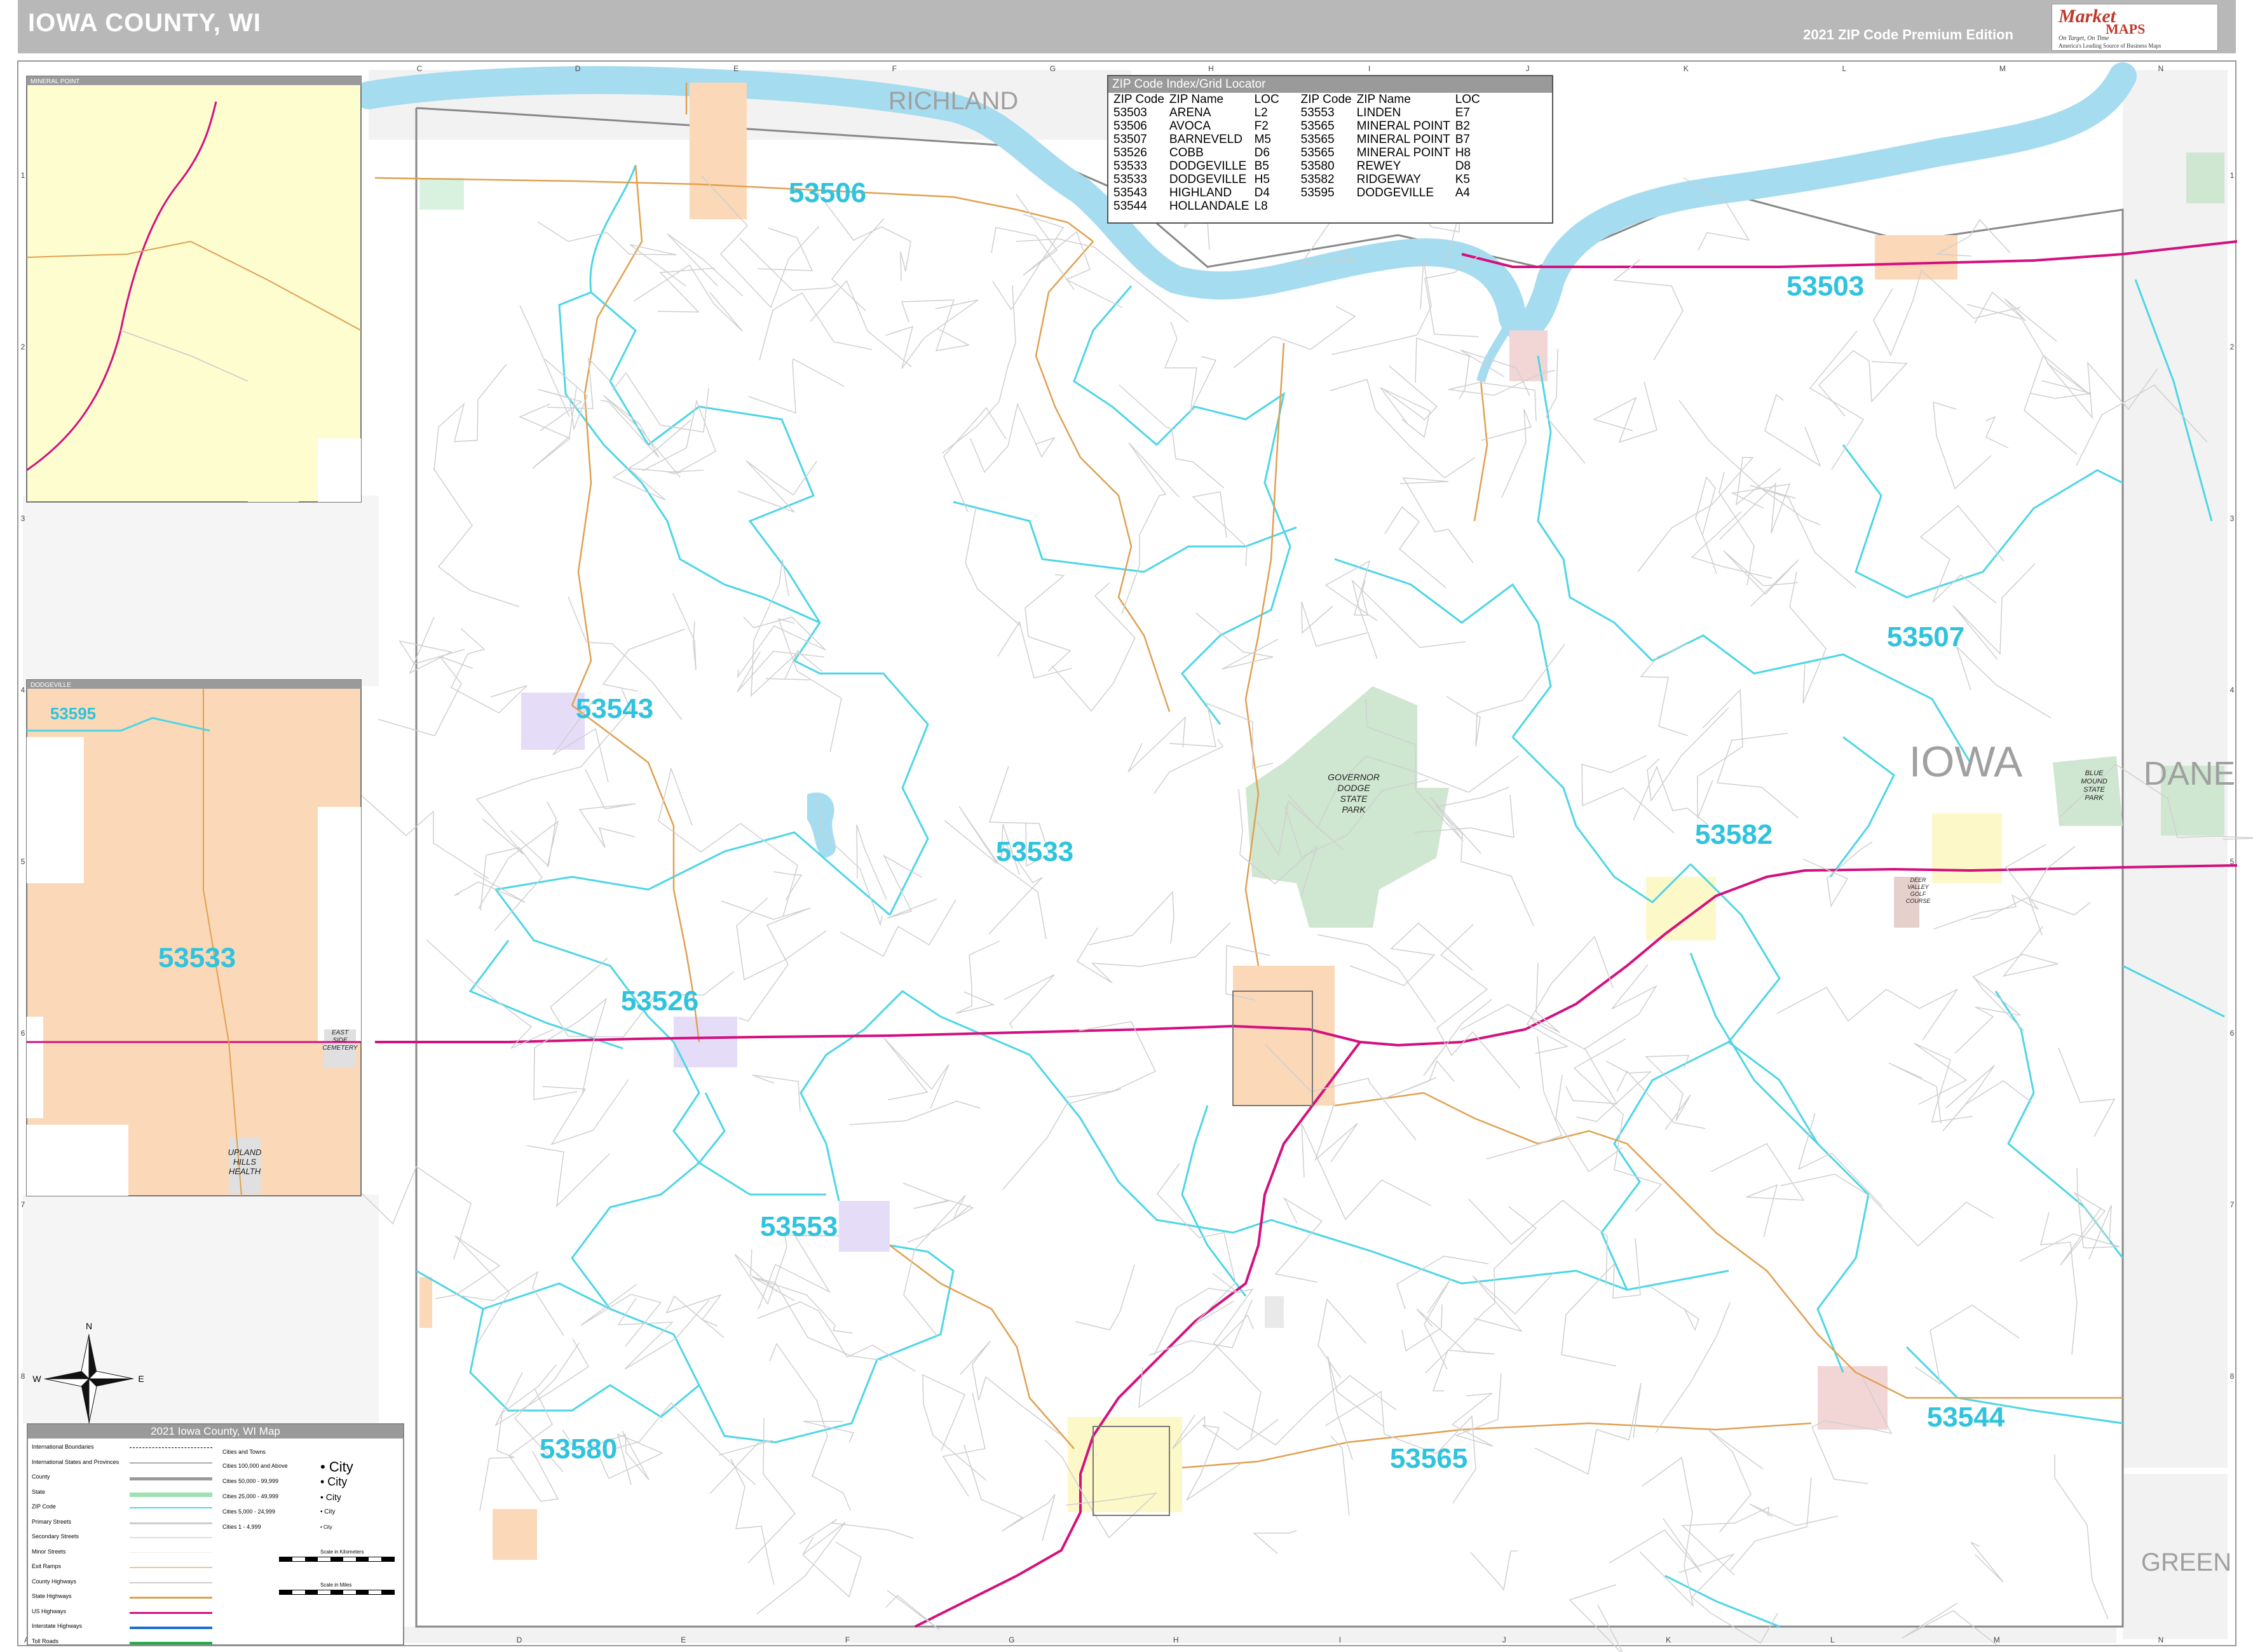 This screenshot has width=2253, height=1652. I want to click on grid-letter-top: C, so click(420, 68).